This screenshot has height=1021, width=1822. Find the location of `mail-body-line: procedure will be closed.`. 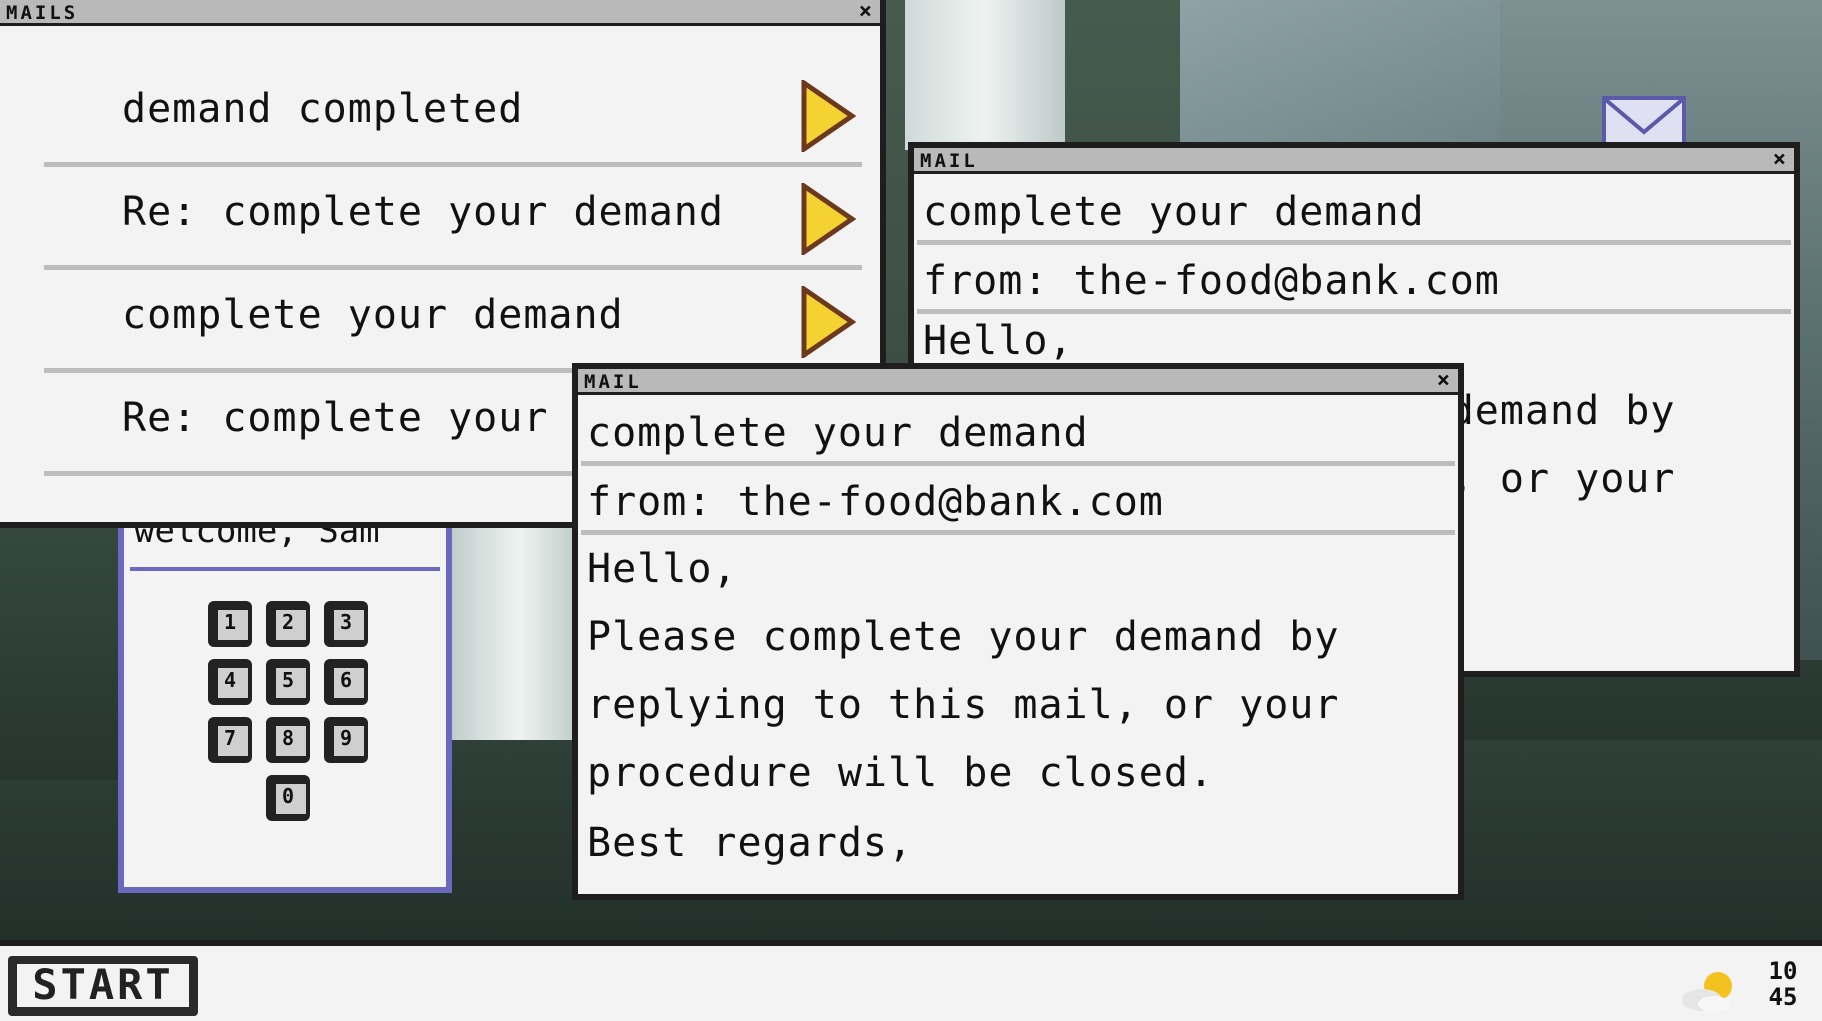

mail-body-line: procedure will be closed. is located at coordinates (901, 773).